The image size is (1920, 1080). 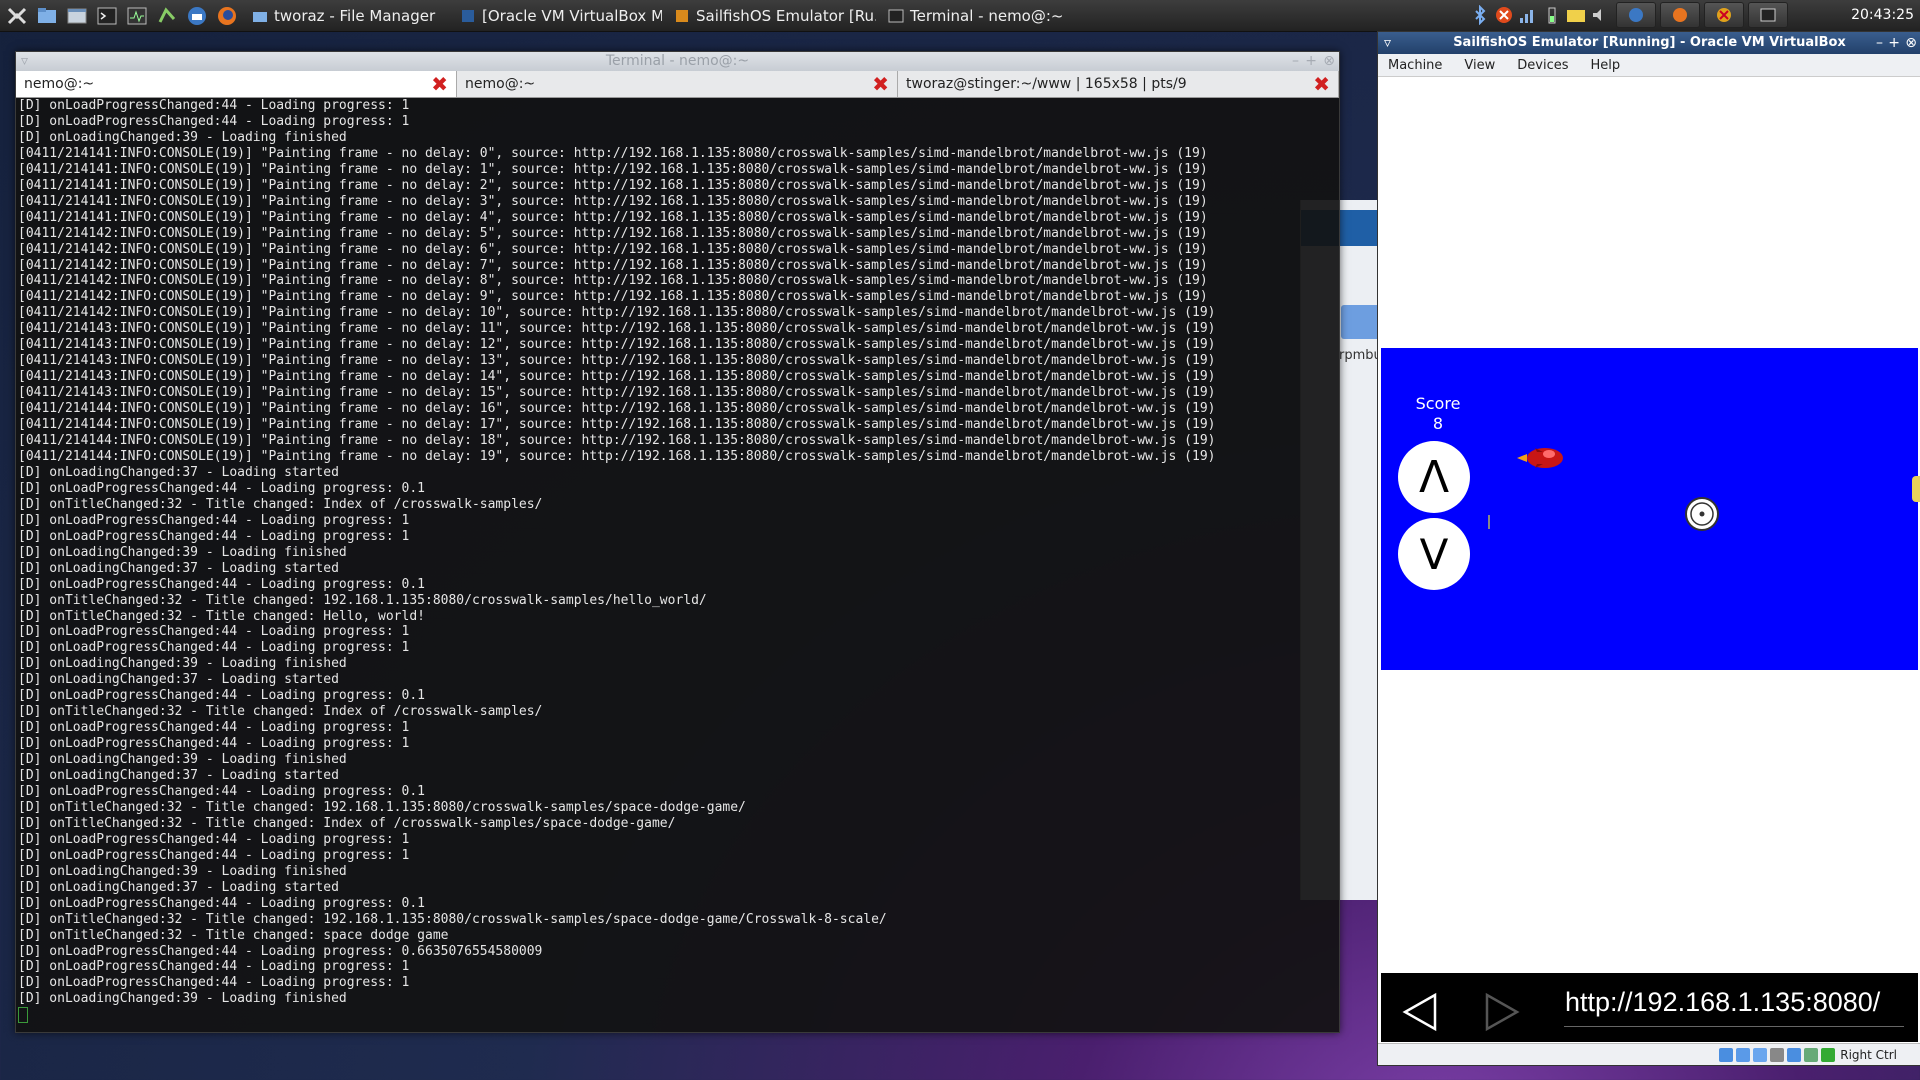 What do you see at coordinates (1420, 1012) in the screenshot?
I see `back-arrow-icon` at bounding box center [1420, 1012].